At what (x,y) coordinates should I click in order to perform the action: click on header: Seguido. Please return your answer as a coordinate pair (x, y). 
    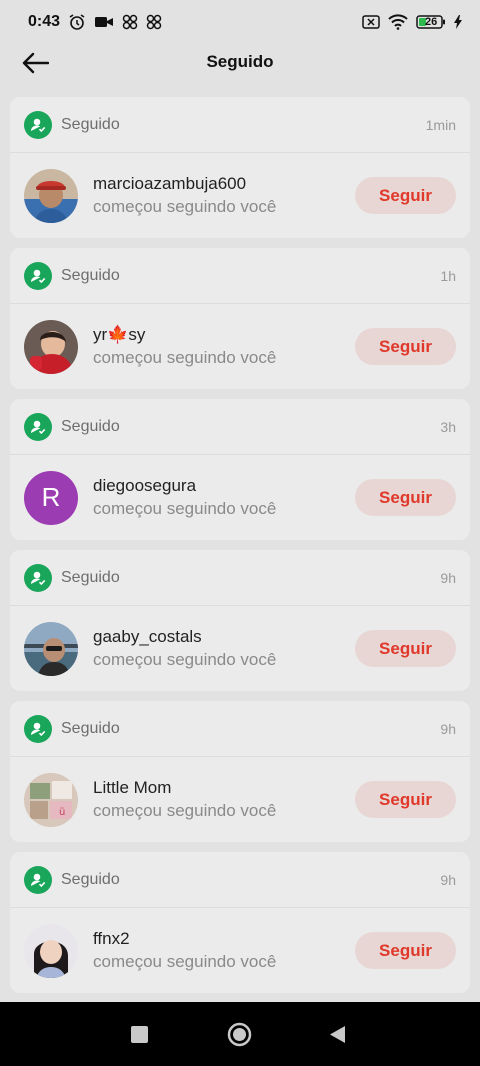
    Looking at the image, I should click on (240, 62).